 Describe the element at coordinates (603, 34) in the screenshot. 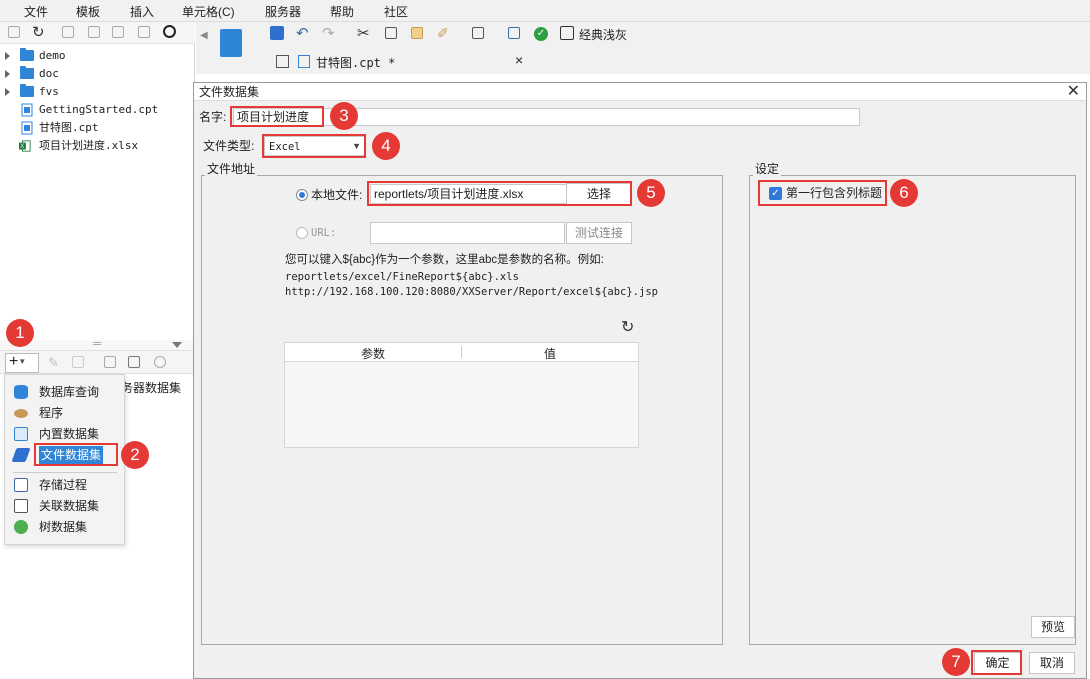

I see `theme-label: 经典浅灰` at that location.